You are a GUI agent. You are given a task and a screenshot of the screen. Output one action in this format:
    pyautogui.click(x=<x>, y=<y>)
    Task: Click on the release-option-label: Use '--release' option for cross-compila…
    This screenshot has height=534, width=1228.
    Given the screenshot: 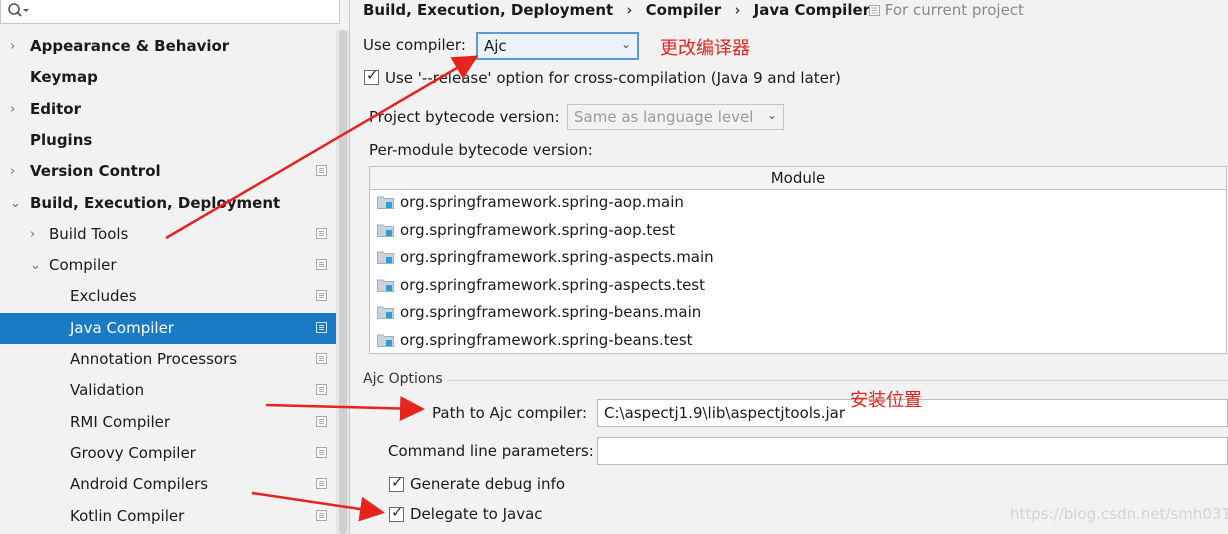 What is the action you would take?
    pyautogui.click(x=613, y=78)
    